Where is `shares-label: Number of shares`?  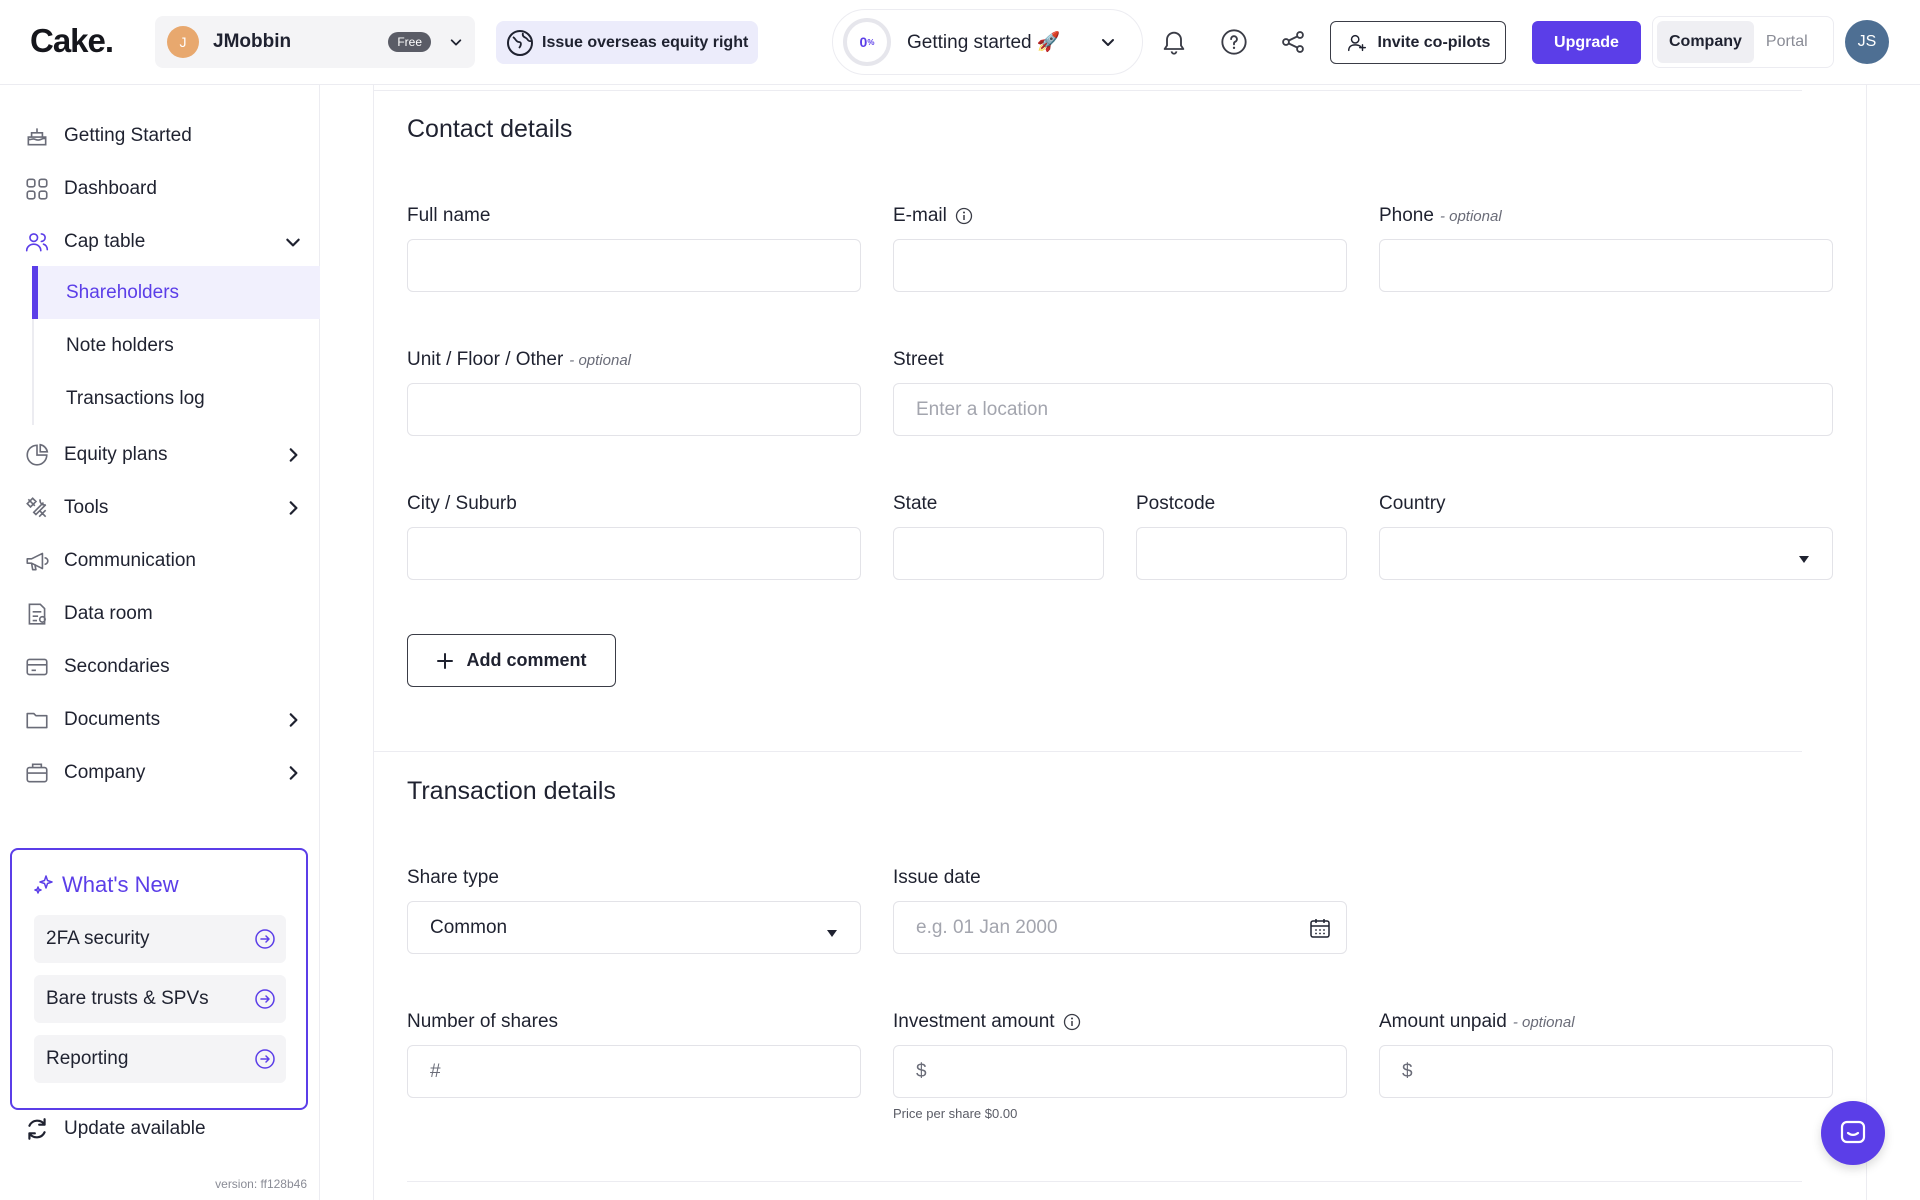
shares-label: Number of shares is located at coordinates (482, 1022).